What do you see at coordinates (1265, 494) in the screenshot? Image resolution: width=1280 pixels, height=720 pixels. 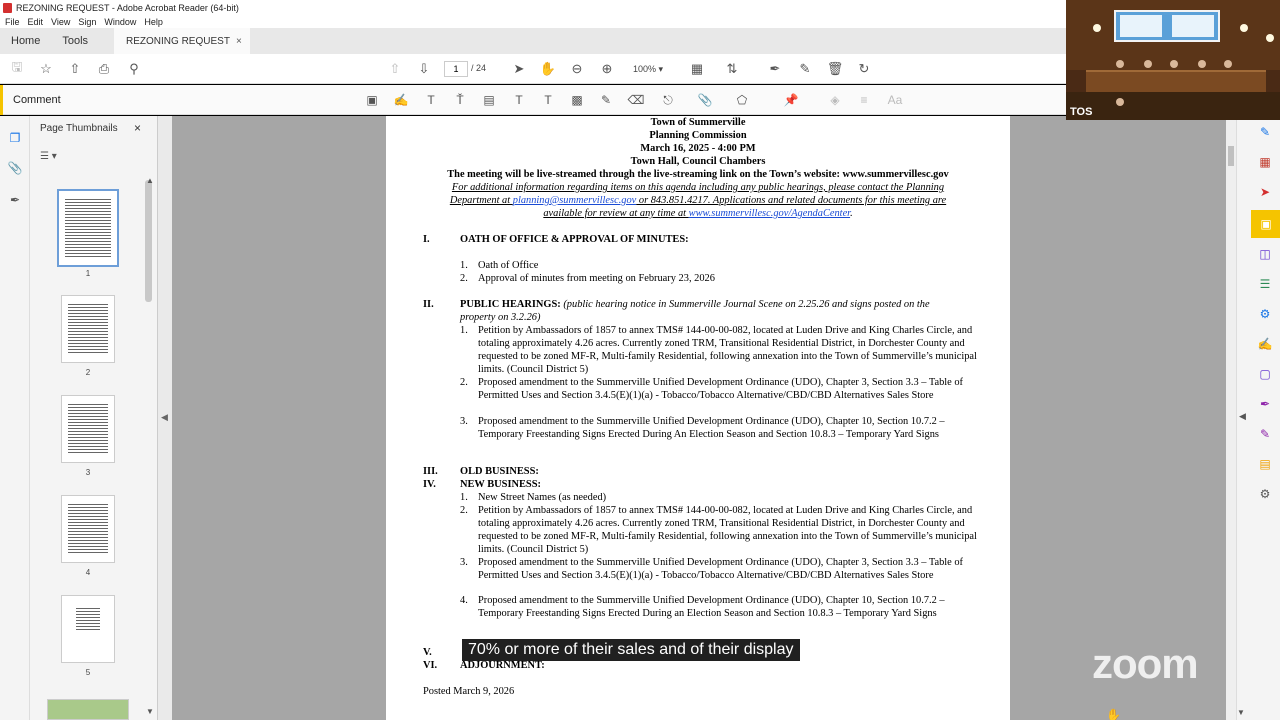 I see `more-tools-icon: ⚙` at bounding box center [1265, 494].